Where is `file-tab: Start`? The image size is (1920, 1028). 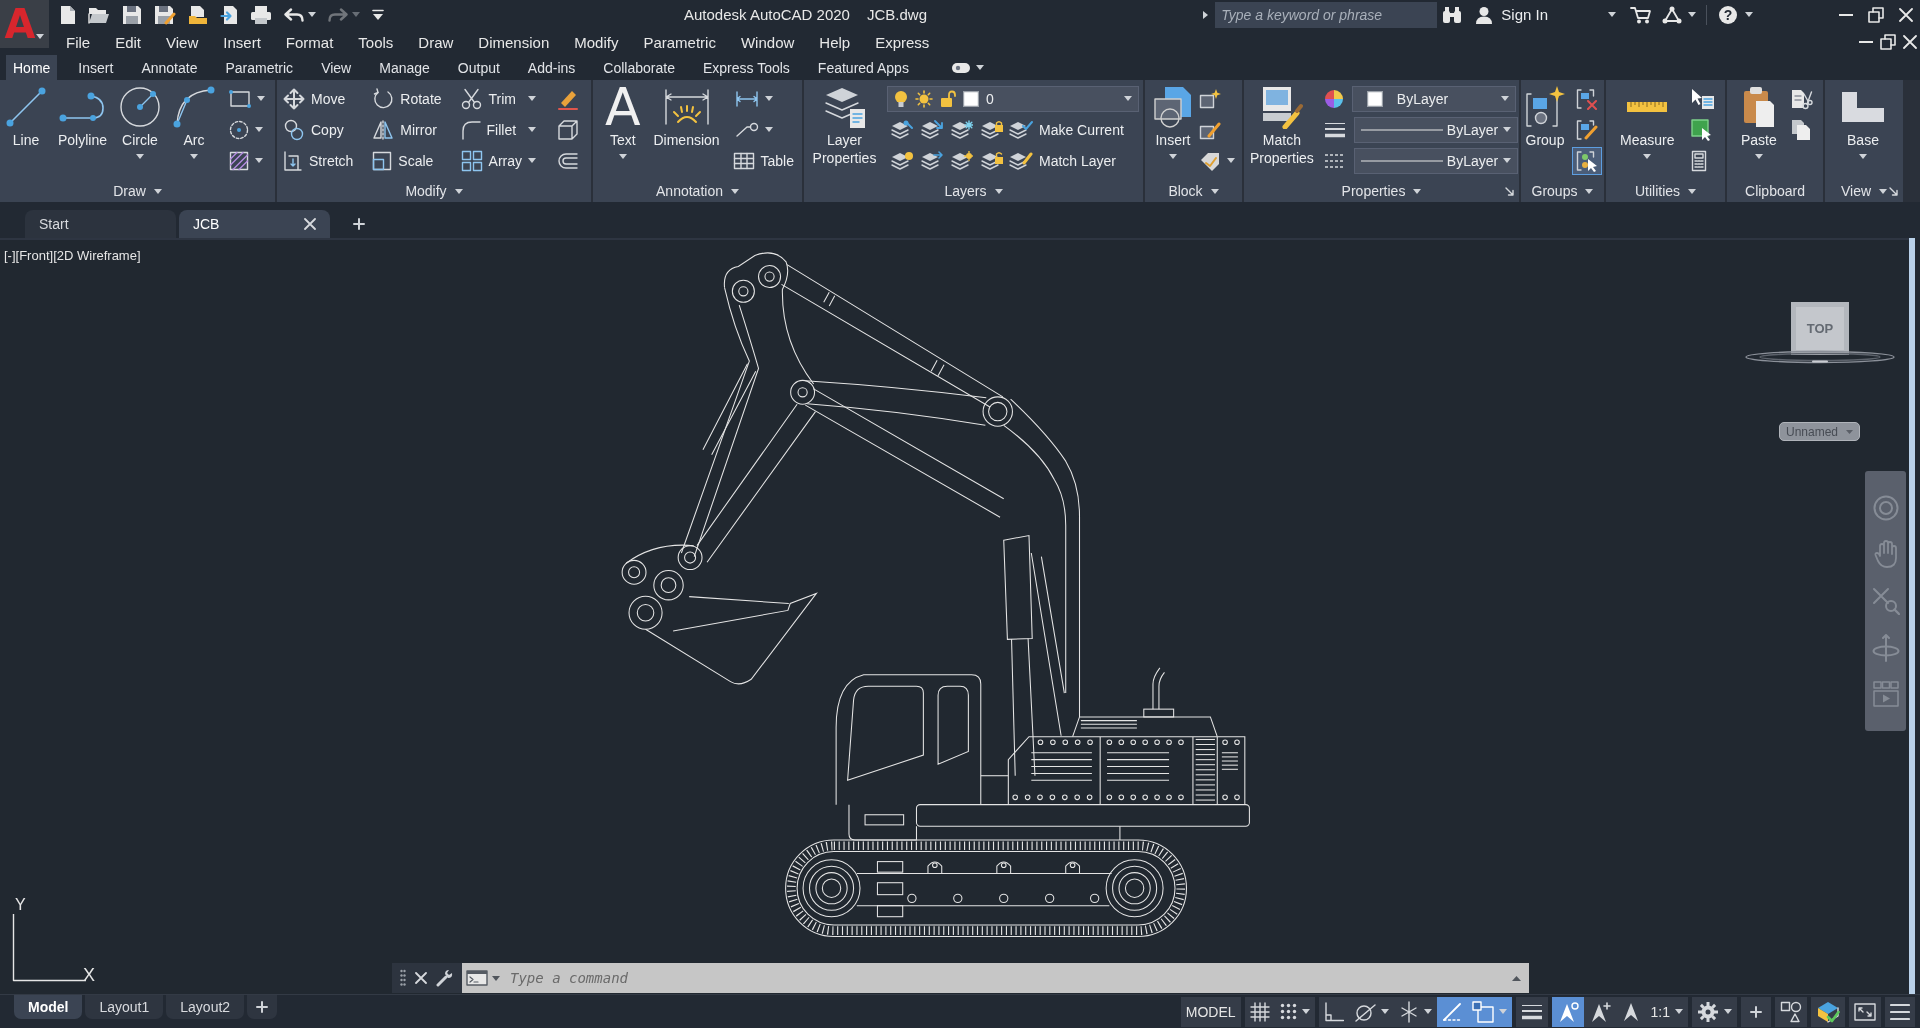
file-tab: Start is located at coordinates (100, 224).